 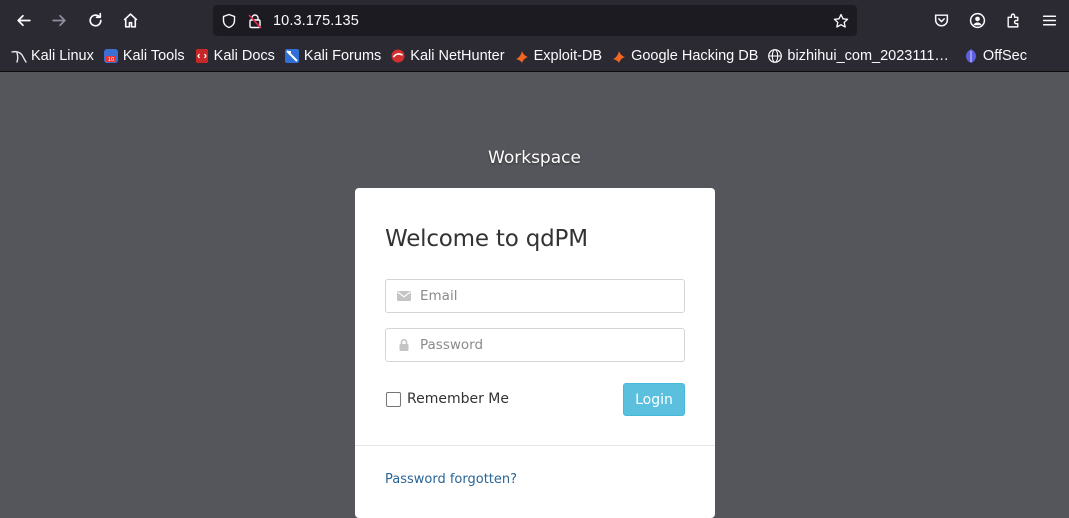 I want to click on bookmark-offsec: OffSec, so click(x=995, y=56).